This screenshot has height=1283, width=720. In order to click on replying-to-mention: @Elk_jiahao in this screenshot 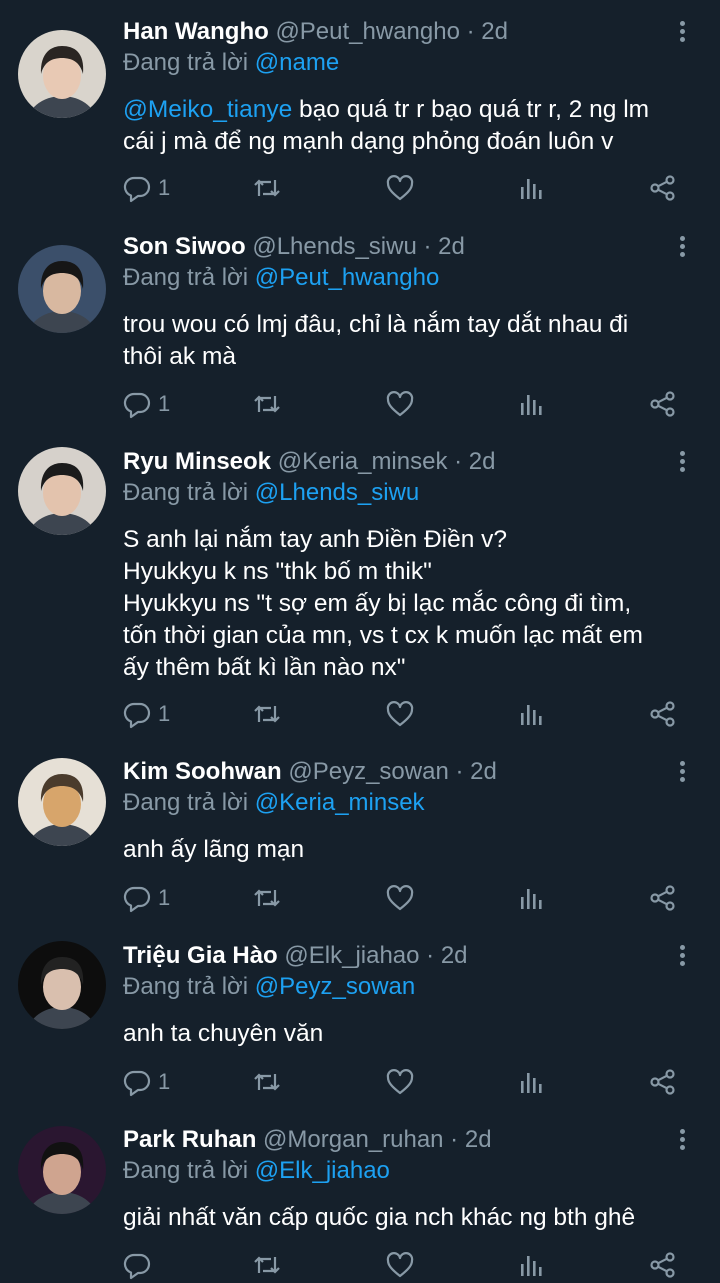, I will do `click(322, 1170)`.